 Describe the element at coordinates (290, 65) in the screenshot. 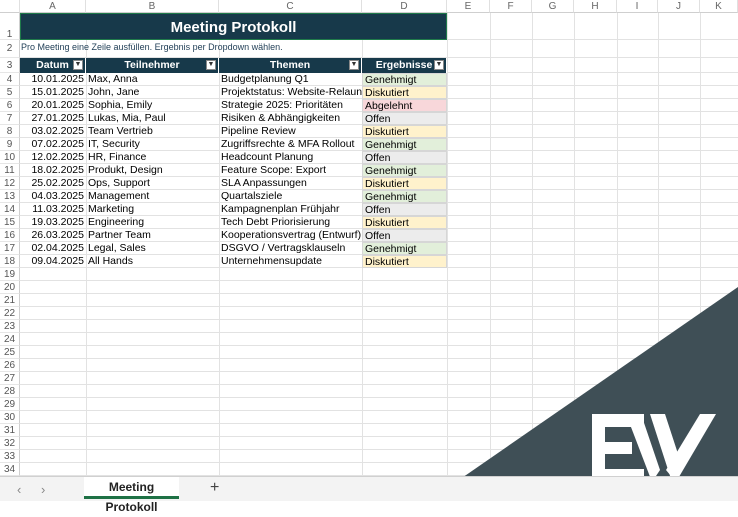

I see `header-themen: Themen ▼` at that location.